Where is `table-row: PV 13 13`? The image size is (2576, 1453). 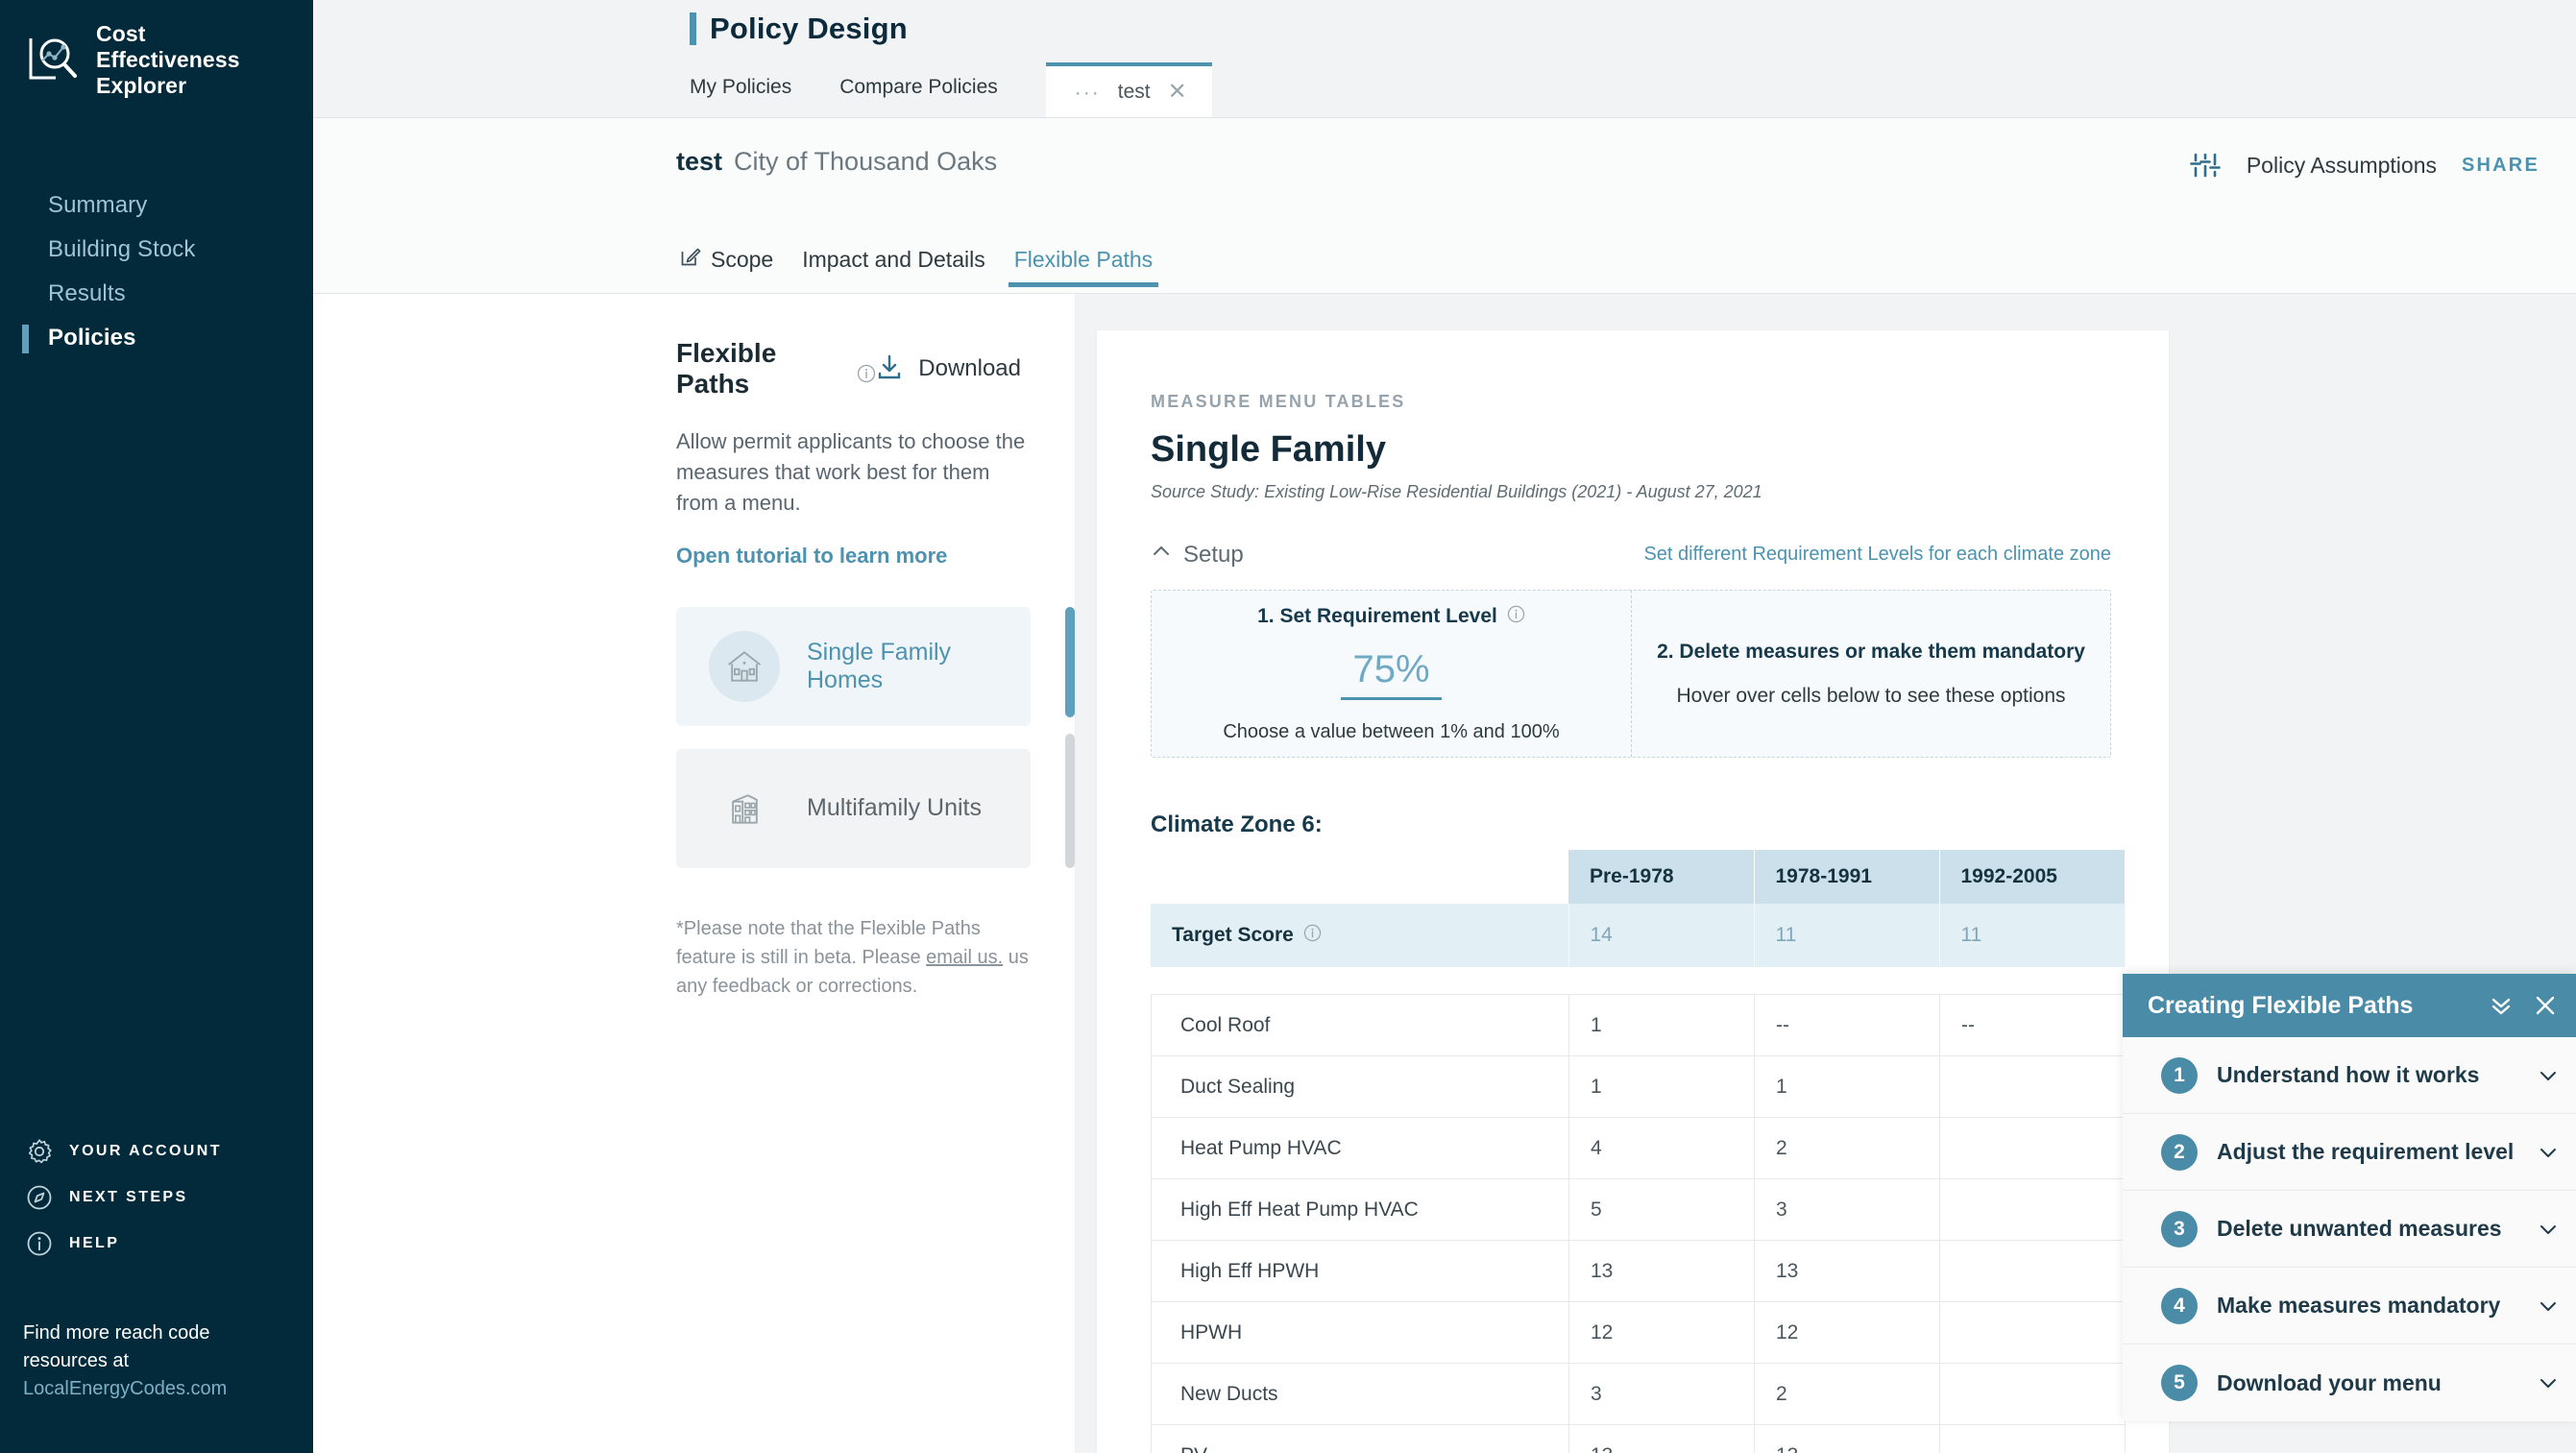
table-row: PV 13 13 is located at coordinates (1639, 1438).